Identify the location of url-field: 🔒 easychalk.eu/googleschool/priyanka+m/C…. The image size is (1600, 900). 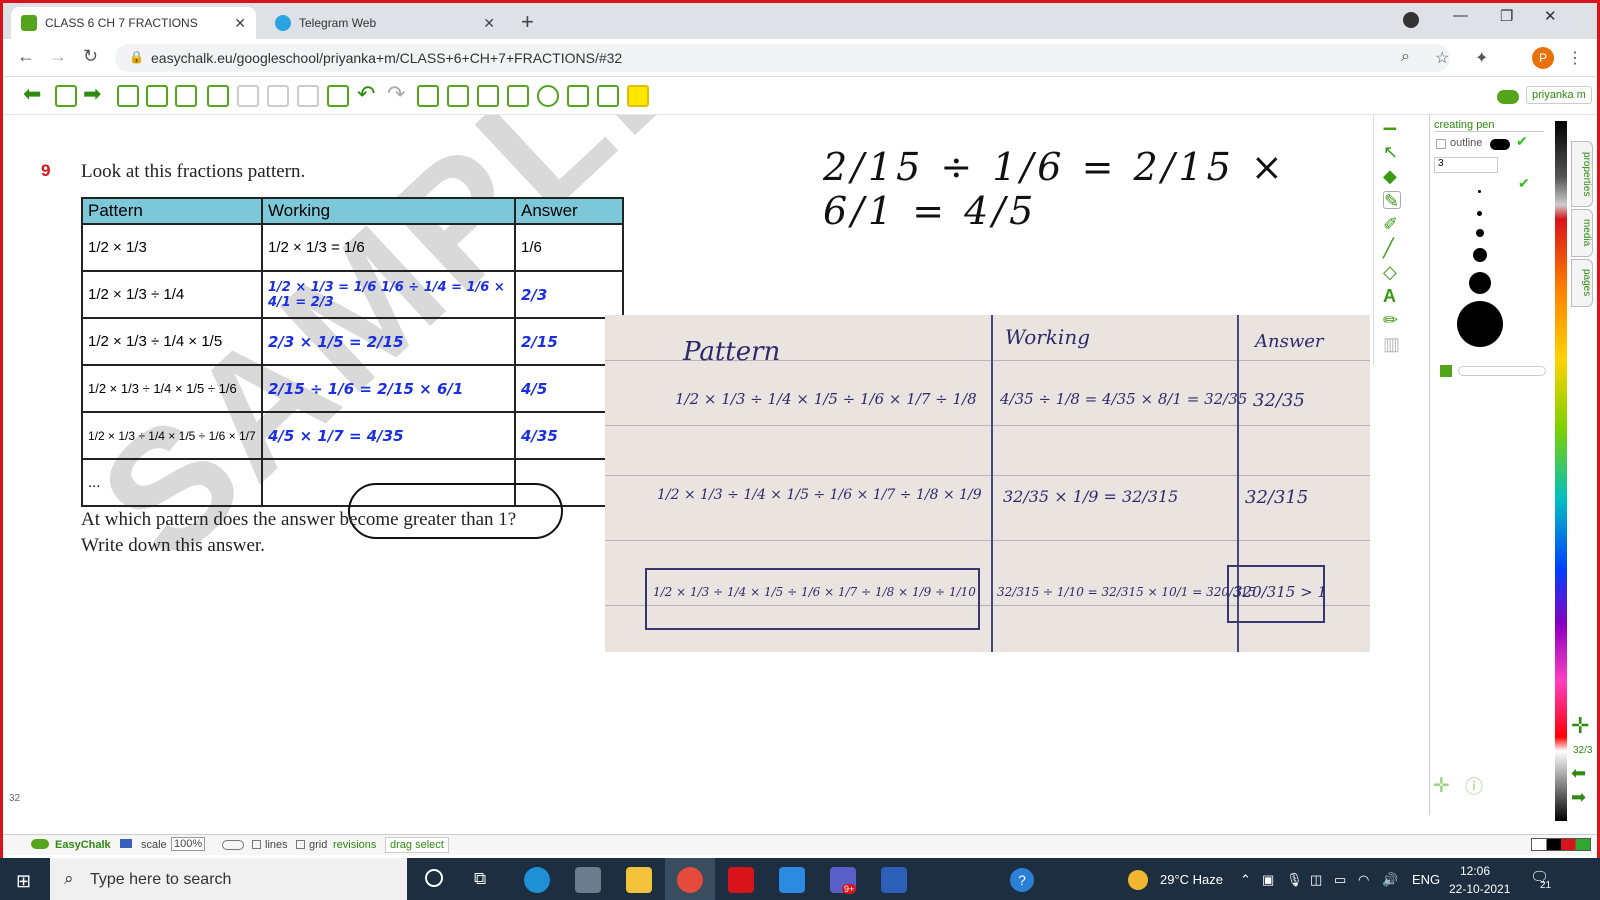
(782, 58).